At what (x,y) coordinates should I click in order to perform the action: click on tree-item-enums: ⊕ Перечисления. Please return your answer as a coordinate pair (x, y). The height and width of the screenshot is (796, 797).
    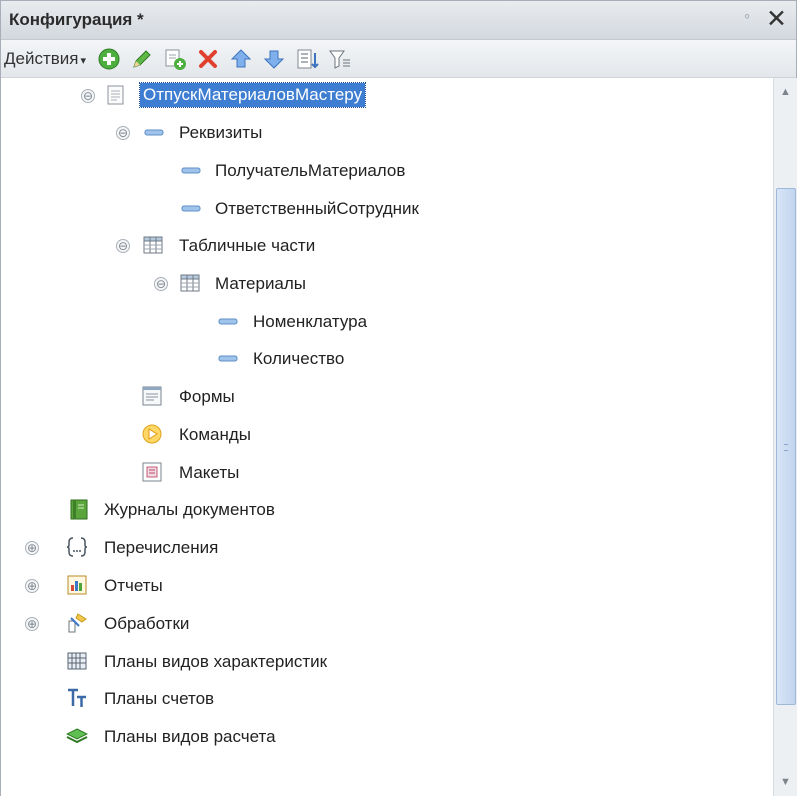
    Looking at the image, I should click on (387, 549).